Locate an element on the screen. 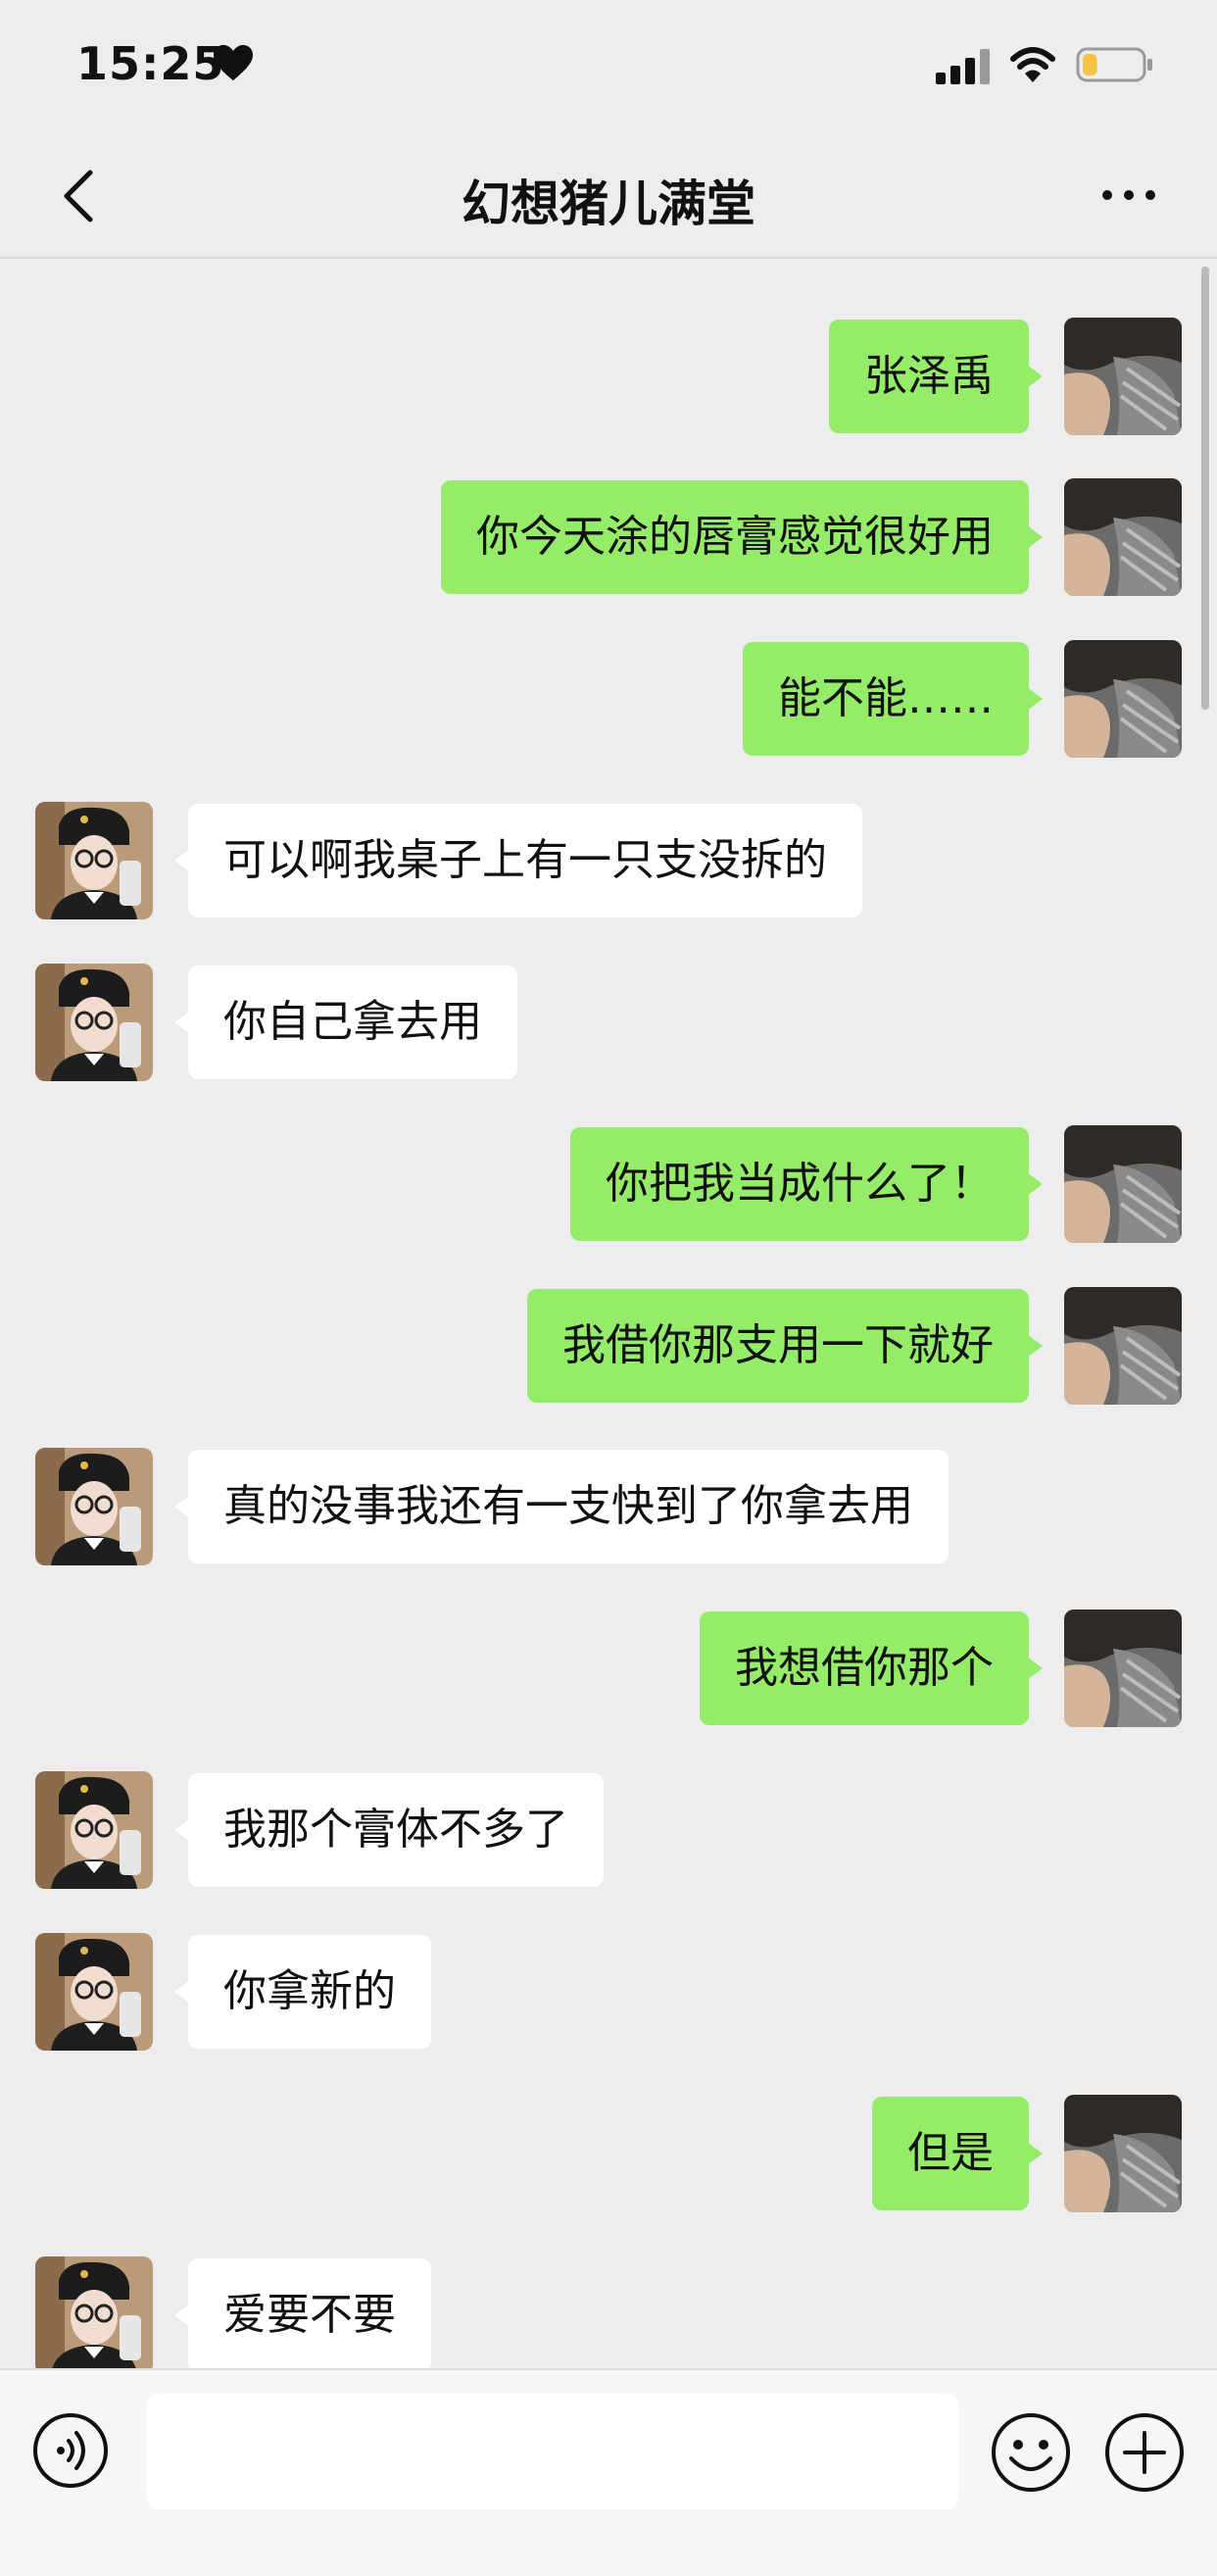 This screenshot has height=2576, width=1217. chat-header: 幻想猪儿满堂 is located at coordinates (608, 197).